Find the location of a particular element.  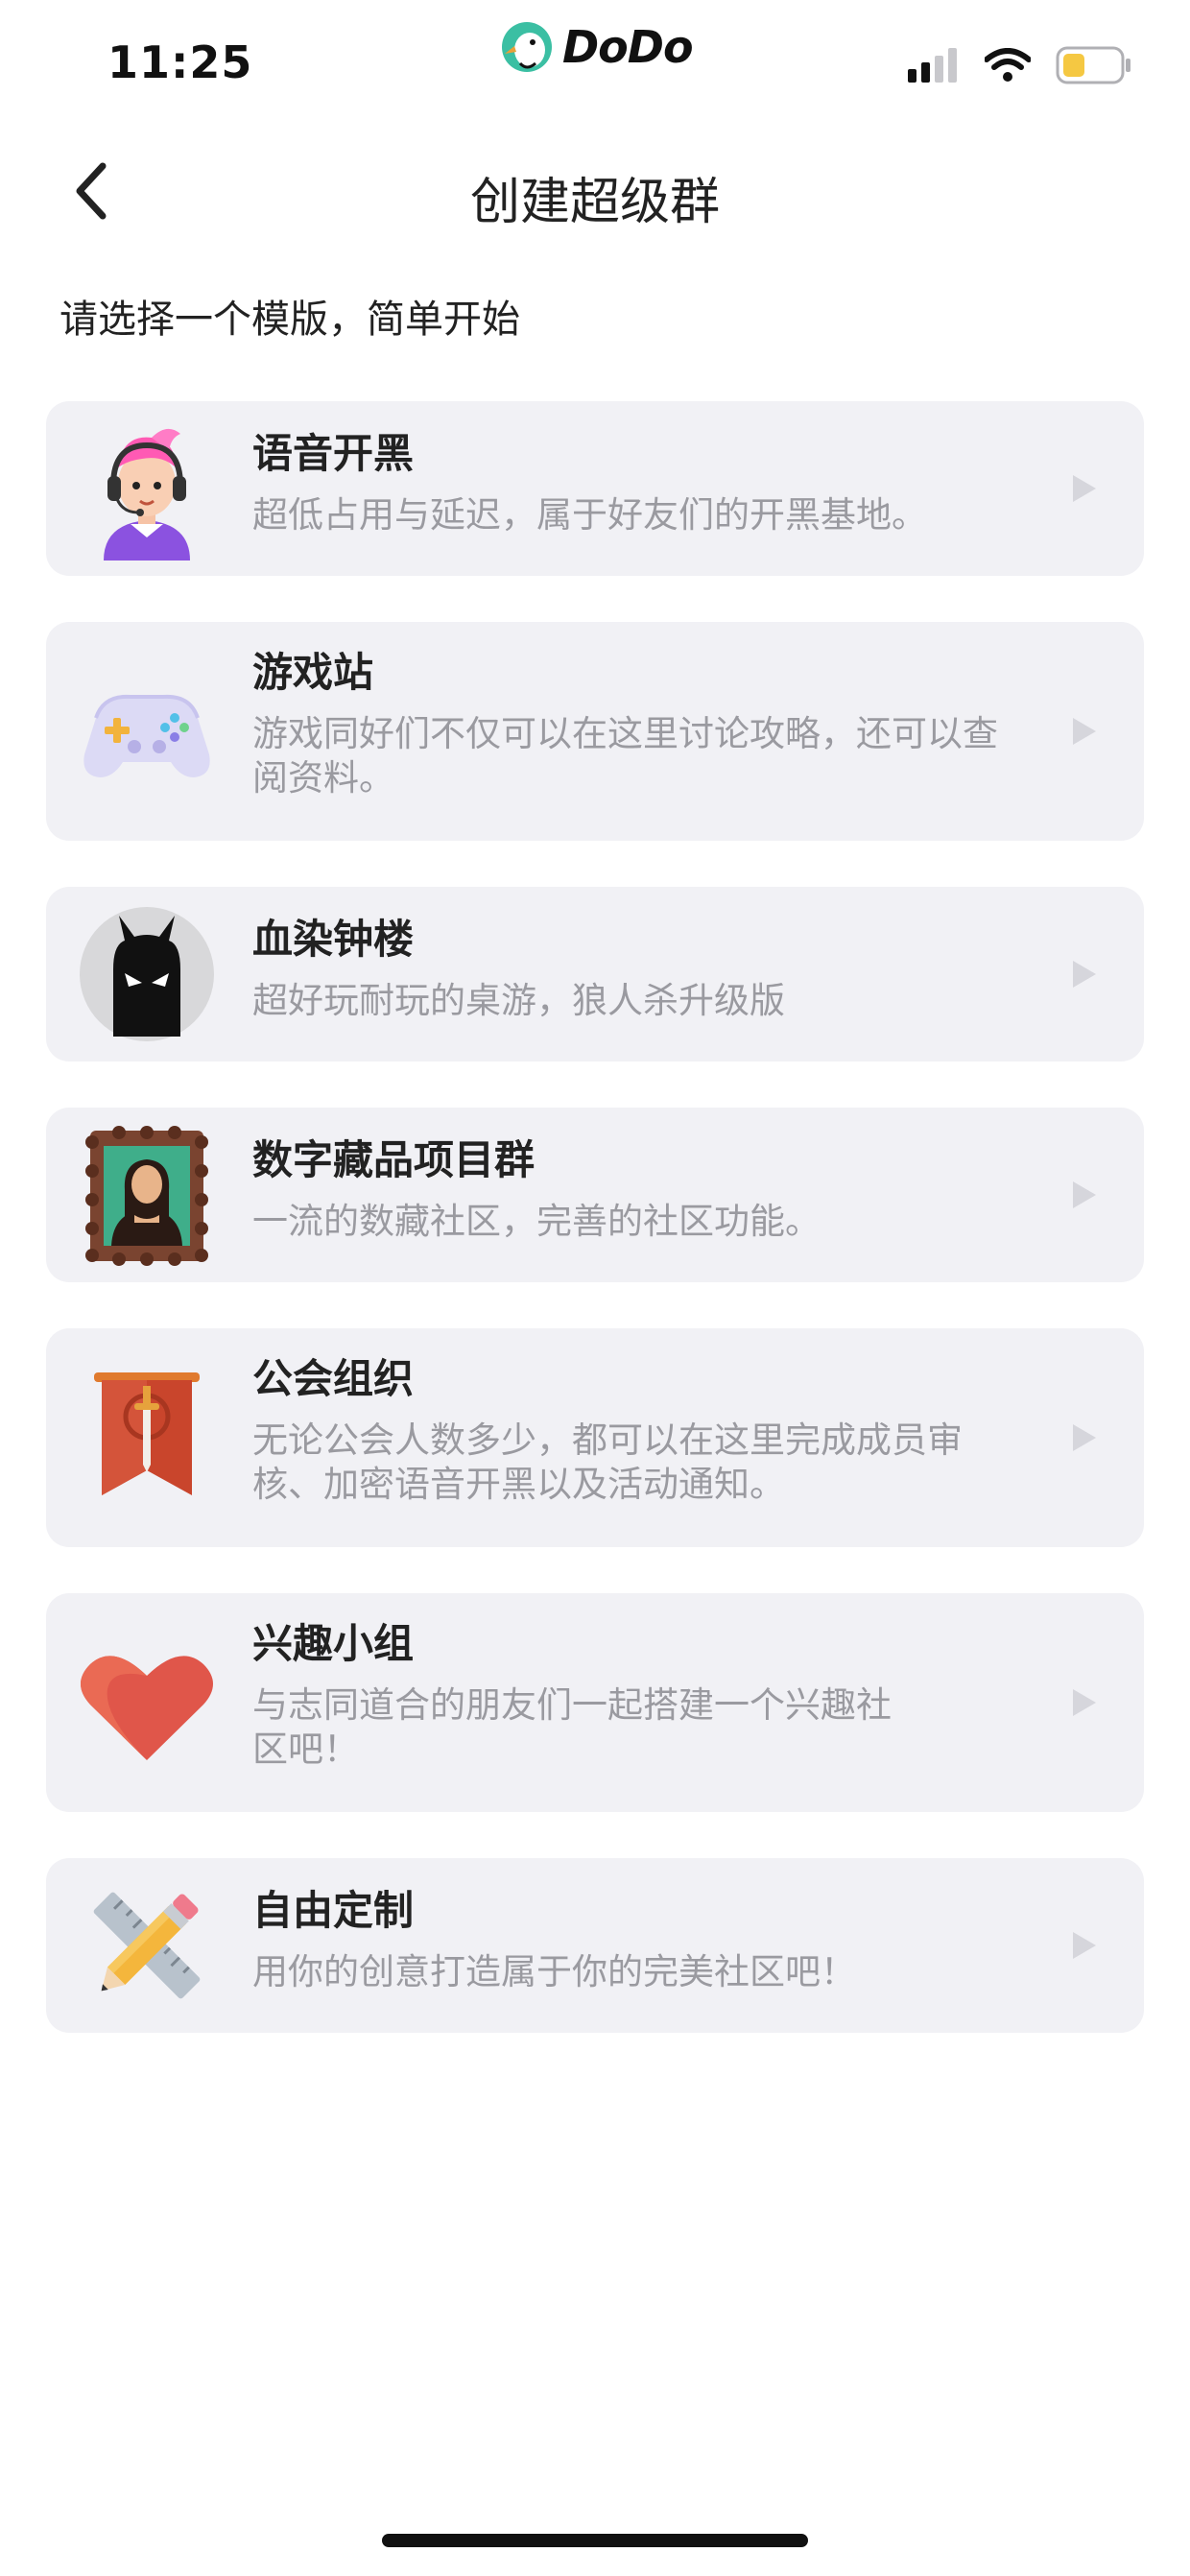

template-title: 血染钟楼 is located at coordinates (334, 939).